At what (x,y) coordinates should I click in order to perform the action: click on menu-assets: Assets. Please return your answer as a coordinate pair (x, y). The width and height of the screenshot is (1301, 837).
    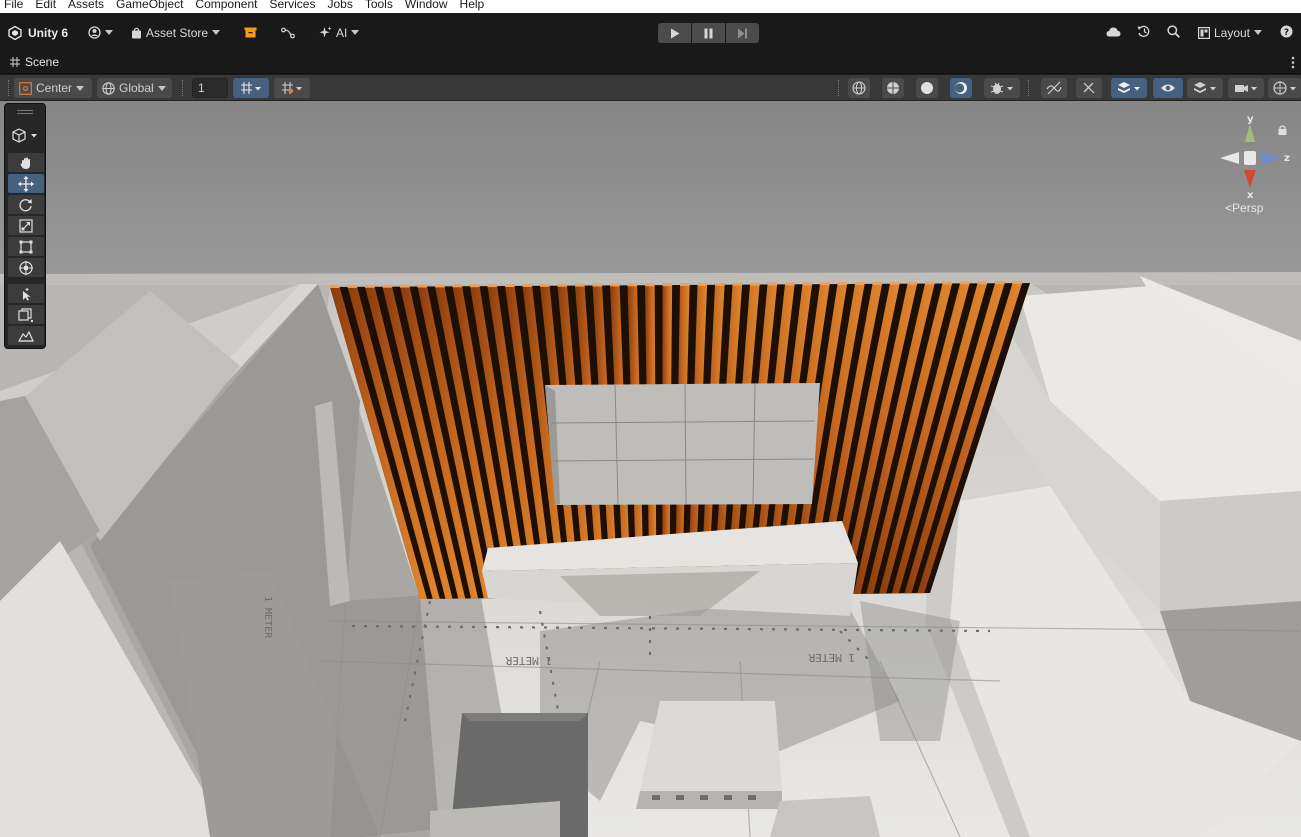
    Looking at the image, I should click on (86, 5).